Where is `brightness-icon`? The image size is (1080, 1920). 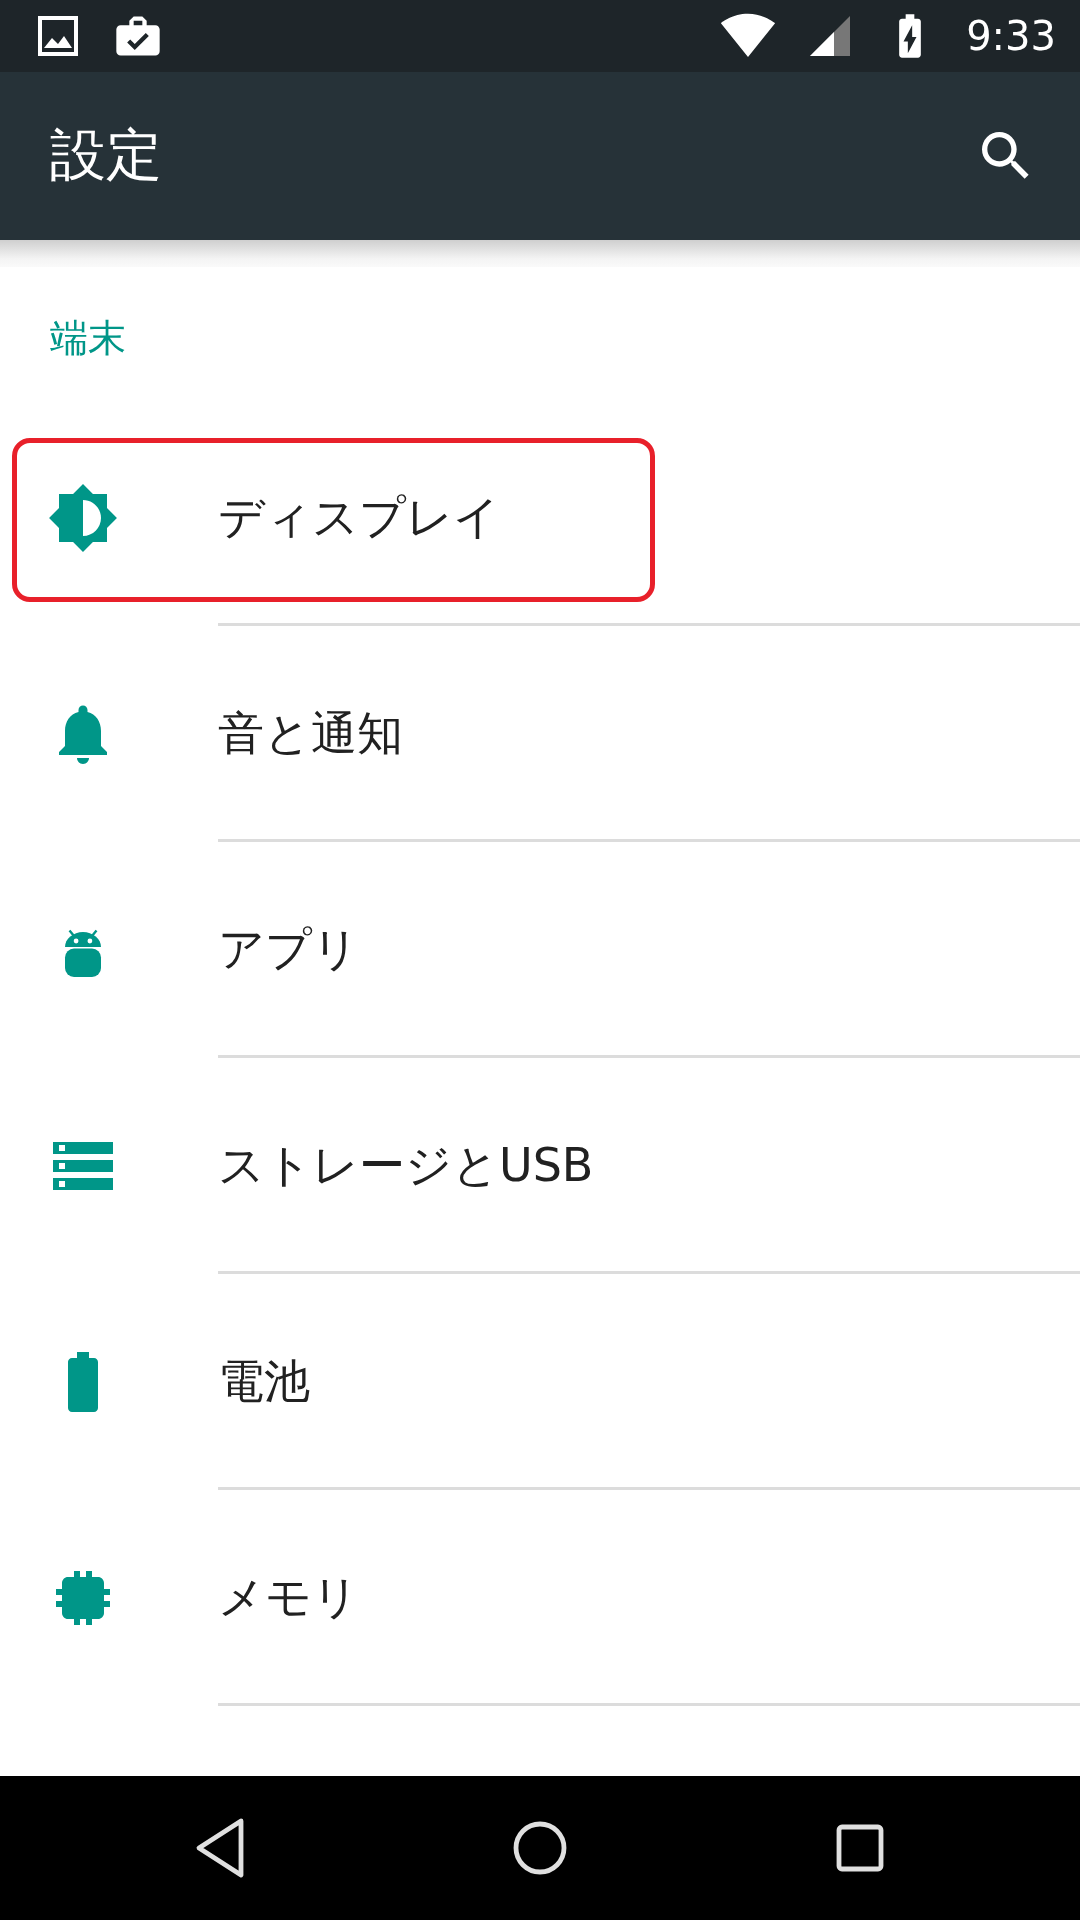 brightness-icon is located at coordinates (83, 518).